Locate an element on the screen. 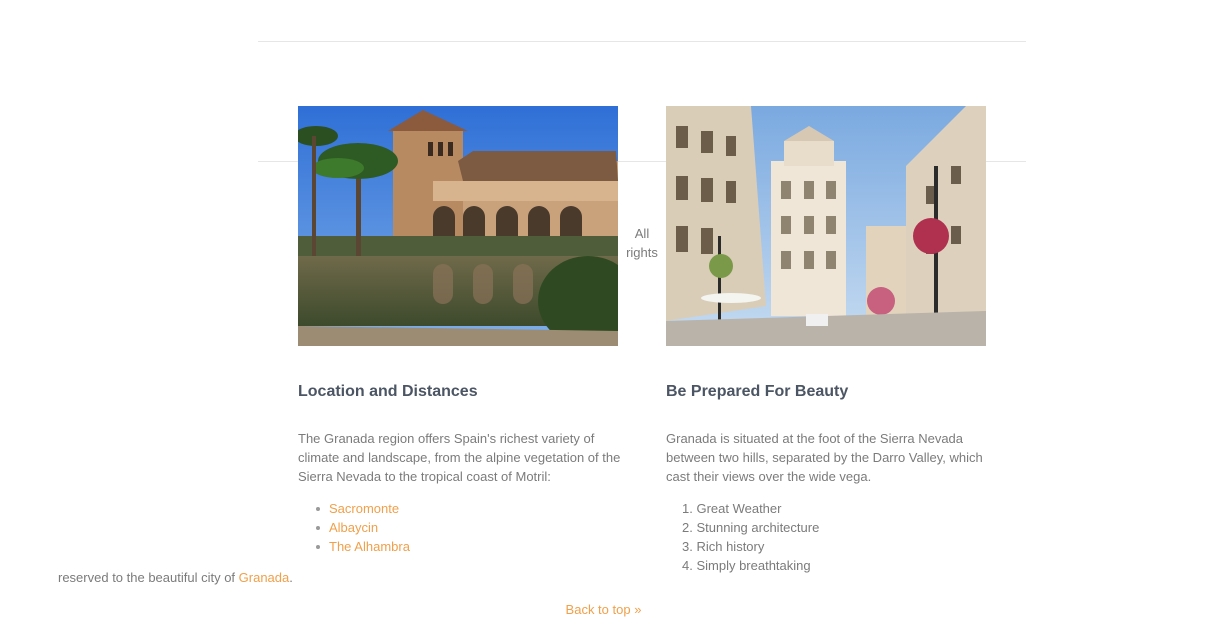  back-to-top-container: Back to top » is located at coordinates (603, 609).